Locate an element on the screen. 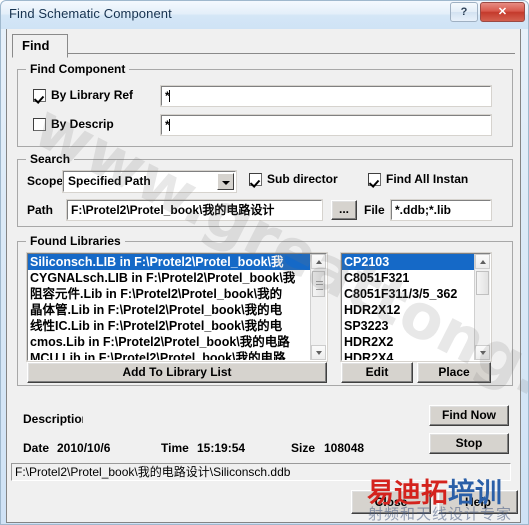 Image resolution: width=529 pixels, height=525 pixels. by-description-label: By Descrip is located at coordinates (82, 124).